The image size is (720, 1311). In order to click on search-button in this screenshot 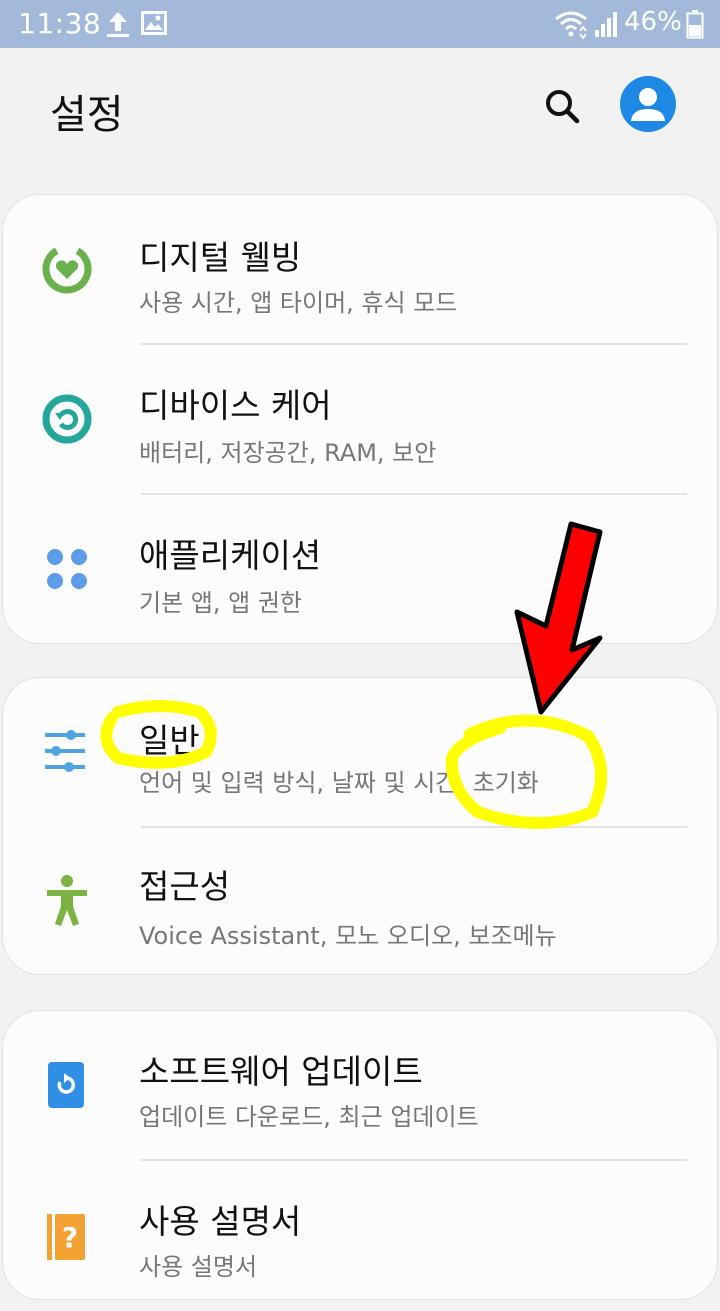, I will do `click(562, 106)`.